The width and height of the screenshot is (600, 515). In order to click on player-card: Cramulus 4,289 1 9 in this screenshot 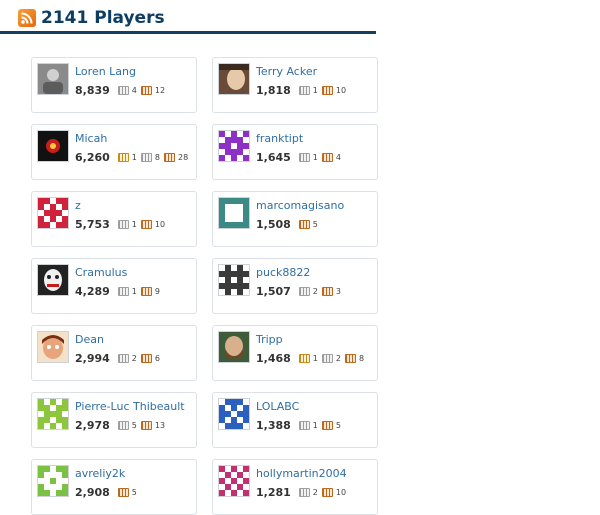, I will do `click(114, 286)`.